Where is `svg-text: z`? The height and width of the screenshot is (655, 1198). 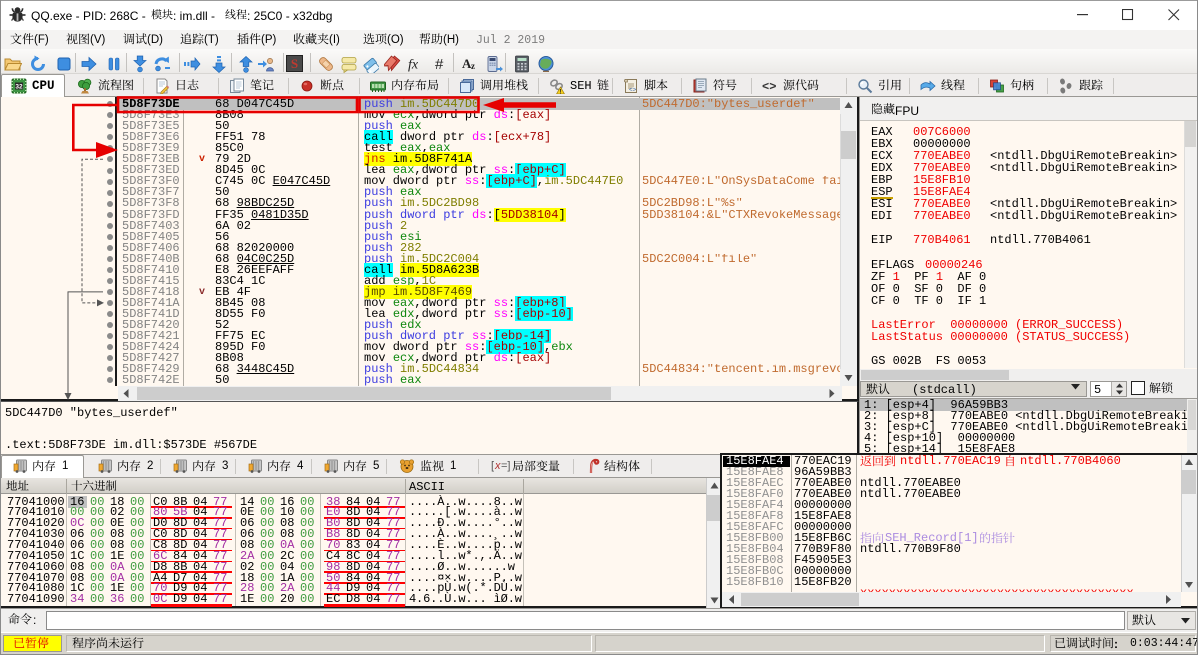 svg-text: z is located at coordinates (473, 66).